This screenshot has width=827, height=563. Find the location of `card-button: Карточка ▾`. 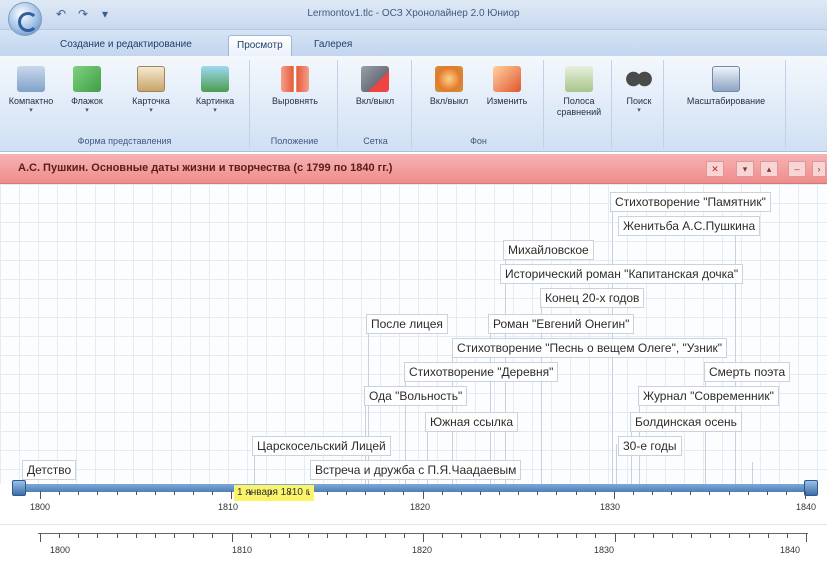

card-button: Карточка ▾ is located at coordinates (151, 90).